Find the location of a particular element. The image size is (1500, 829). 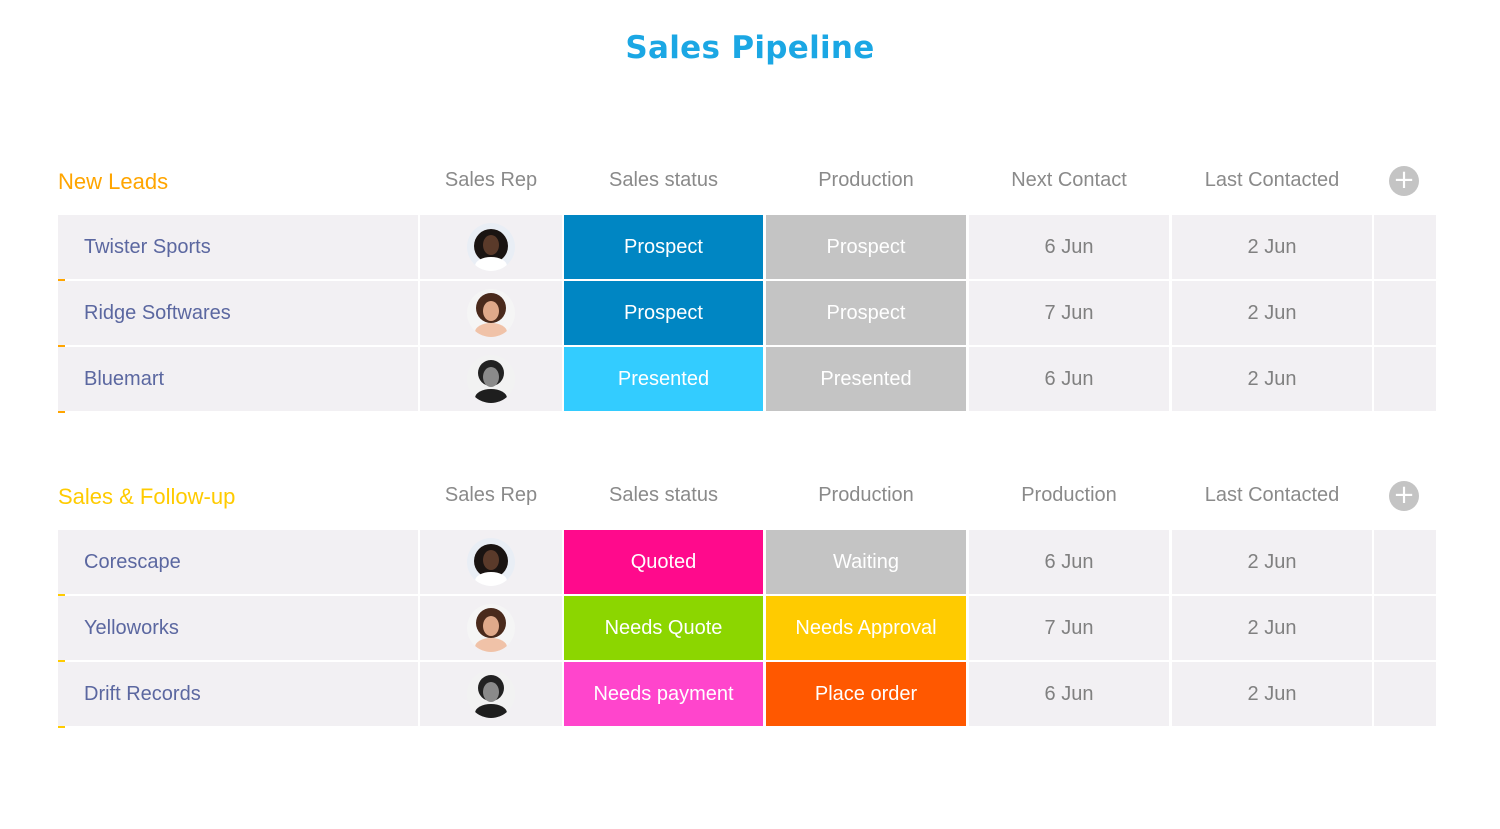

production-cell: Needs Approval is located at coordinates (866, 628).